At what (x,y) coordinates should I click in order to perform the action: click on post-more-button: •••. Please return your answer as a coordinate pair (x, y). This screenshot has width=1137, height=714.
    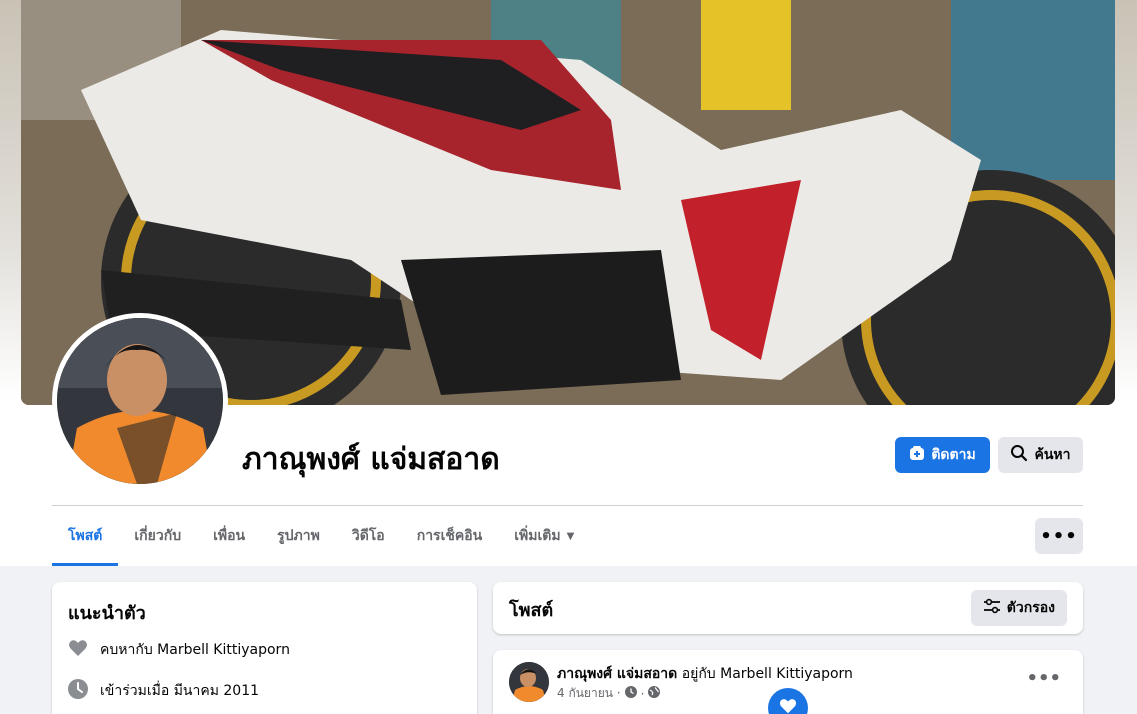
    Looking at the image, I should click on (1043, 678).